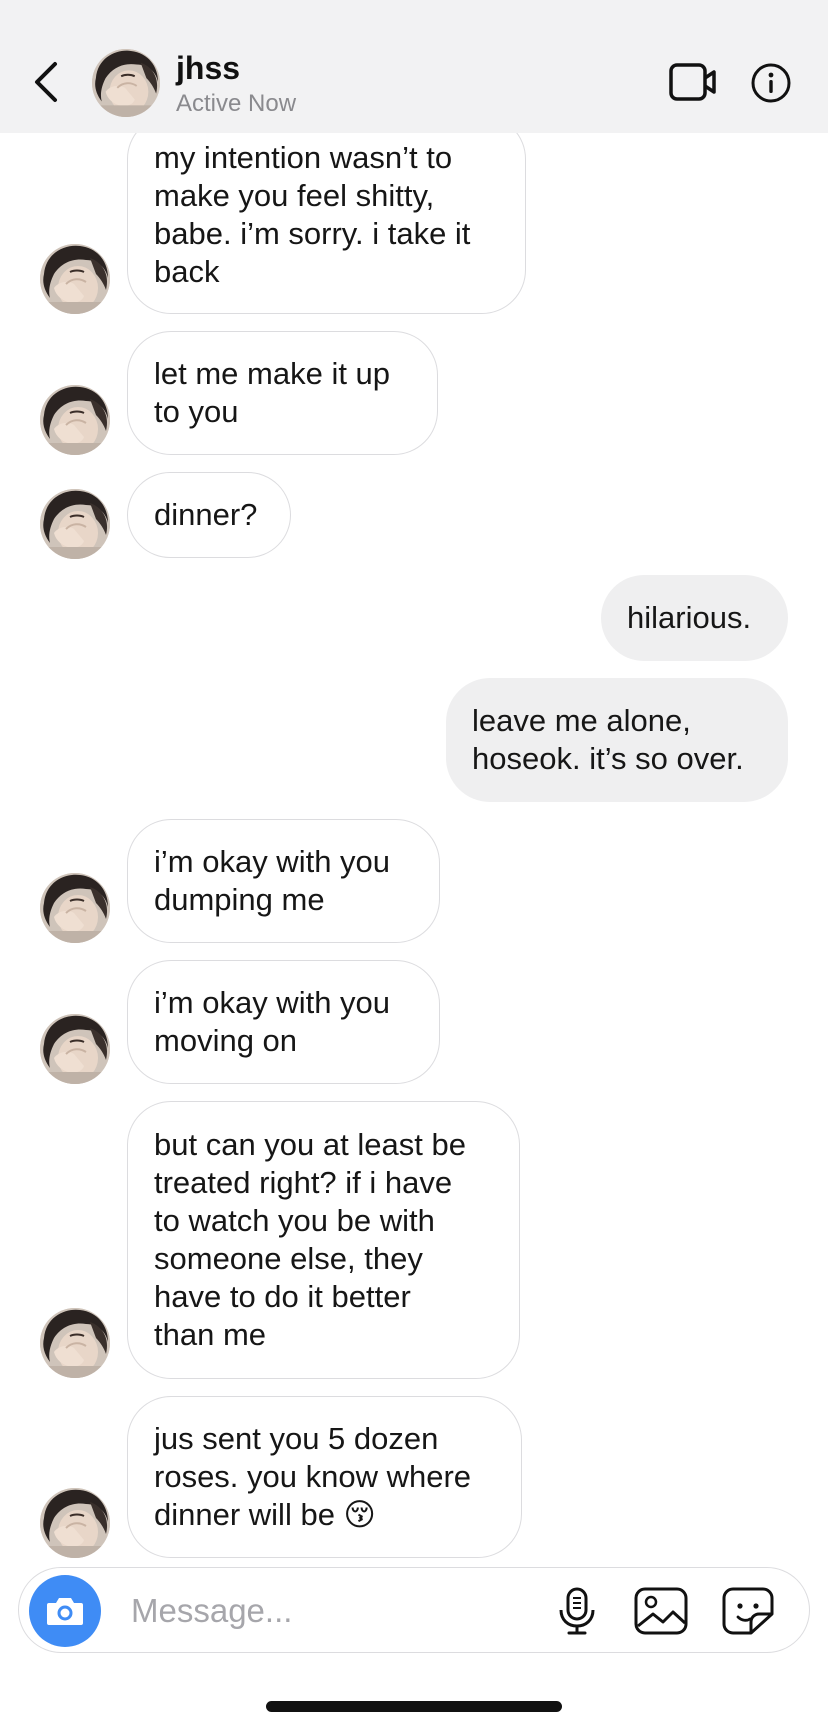 Image resolution: width=828 pixels, height=1729 pixels. I want to click on message-text: i’m okay with you dumping me, so click(272, 880).